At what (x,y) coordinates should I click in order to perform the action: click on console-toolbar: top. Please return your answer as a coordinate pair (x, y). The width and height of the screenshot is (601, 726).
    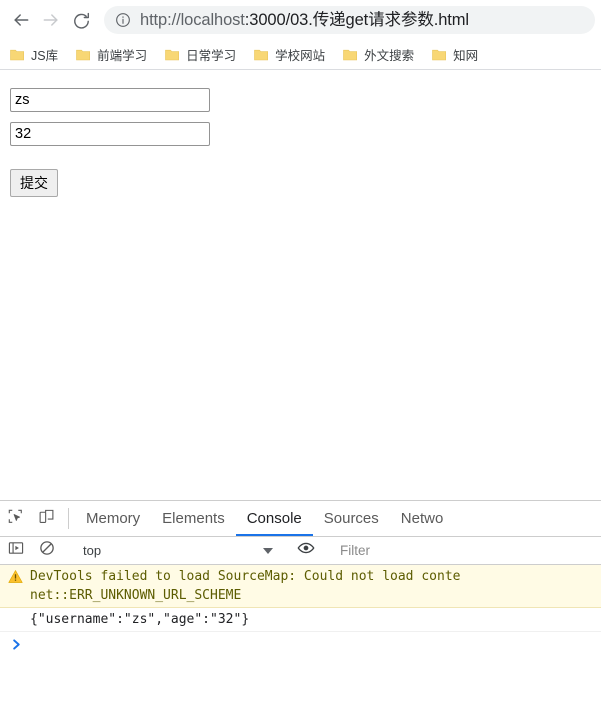
    Looking at the image, I should click on (300, 551).